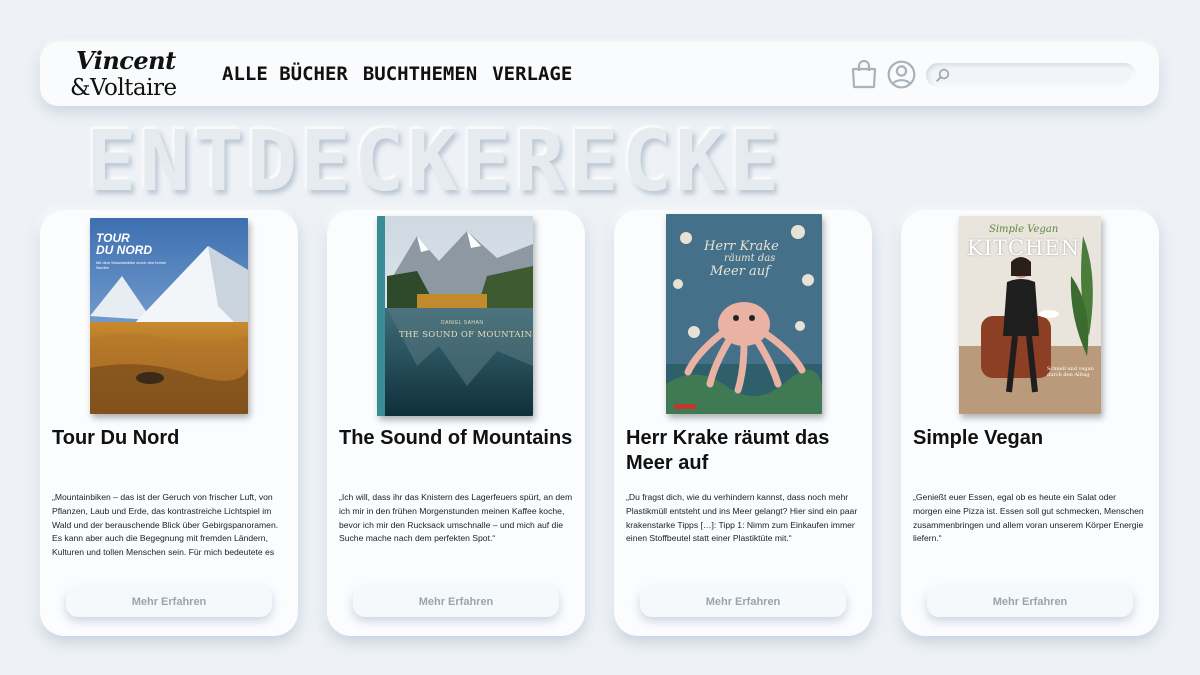  What do you see at coordinates (901, 74) in the screenshot?
I see `user-account-icon` at bounding box center [901, 74].